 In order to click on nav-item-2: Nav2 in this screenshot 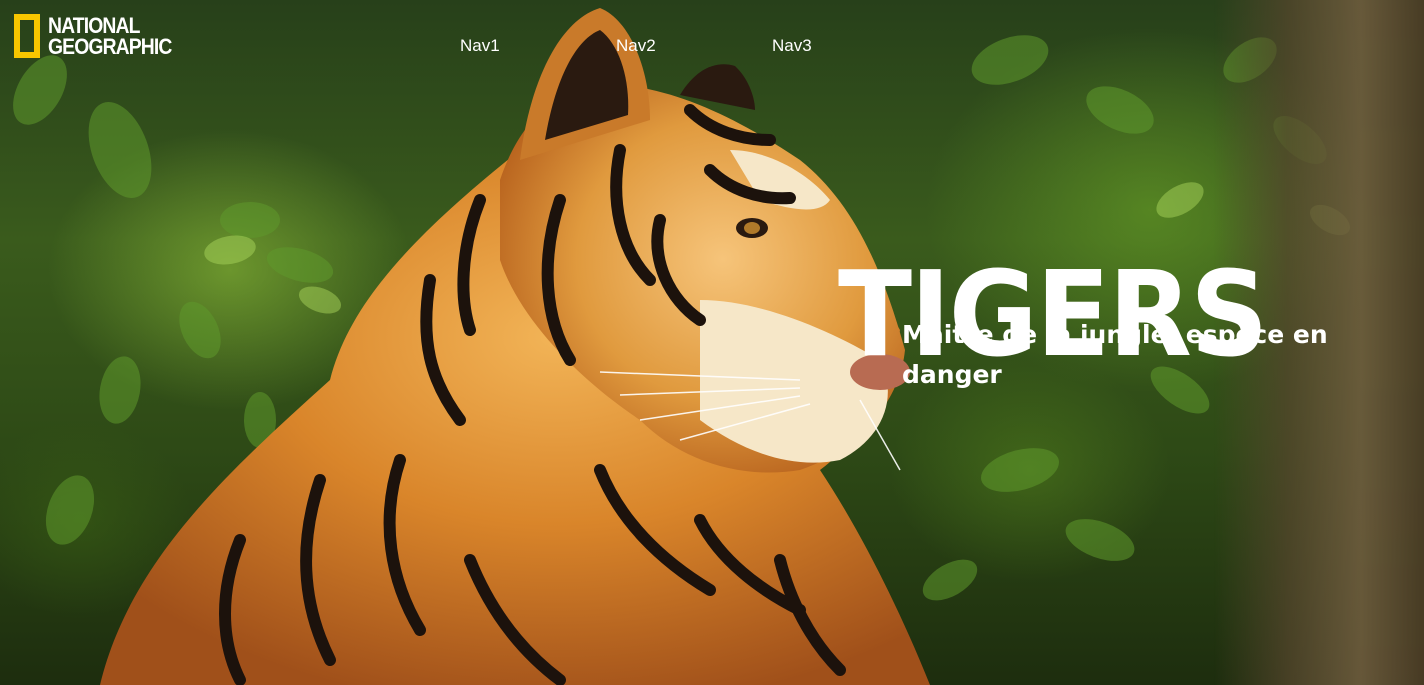, I will do `click(694, 46)`.